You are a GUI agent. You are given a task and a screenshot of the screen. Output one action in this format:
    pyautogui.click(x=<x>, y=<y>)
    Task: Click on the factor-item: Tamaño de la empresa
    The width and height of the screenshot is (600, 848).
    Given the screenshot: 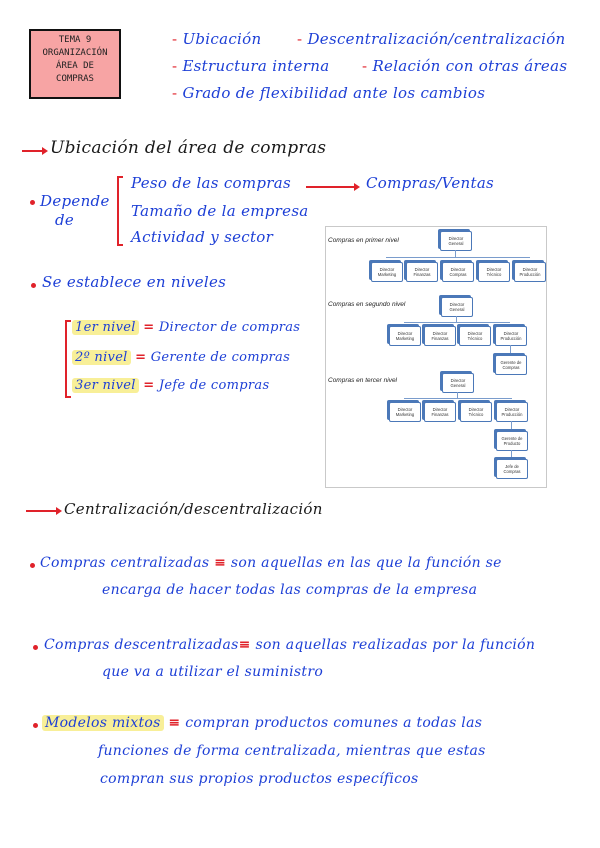 What is the action you would take?
    pyautogui.click(x=220, y=211)
    